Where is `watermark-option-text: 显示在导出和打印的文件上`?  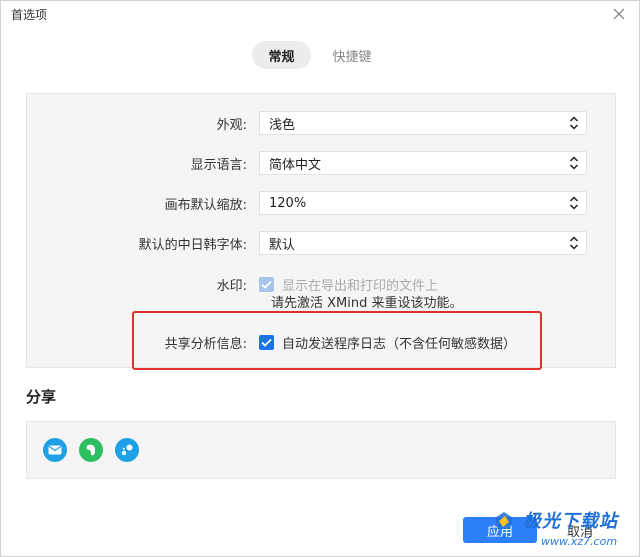 watermark-option-text: 显示在导出和打印的文件上 is located at coordinates (360, 286).